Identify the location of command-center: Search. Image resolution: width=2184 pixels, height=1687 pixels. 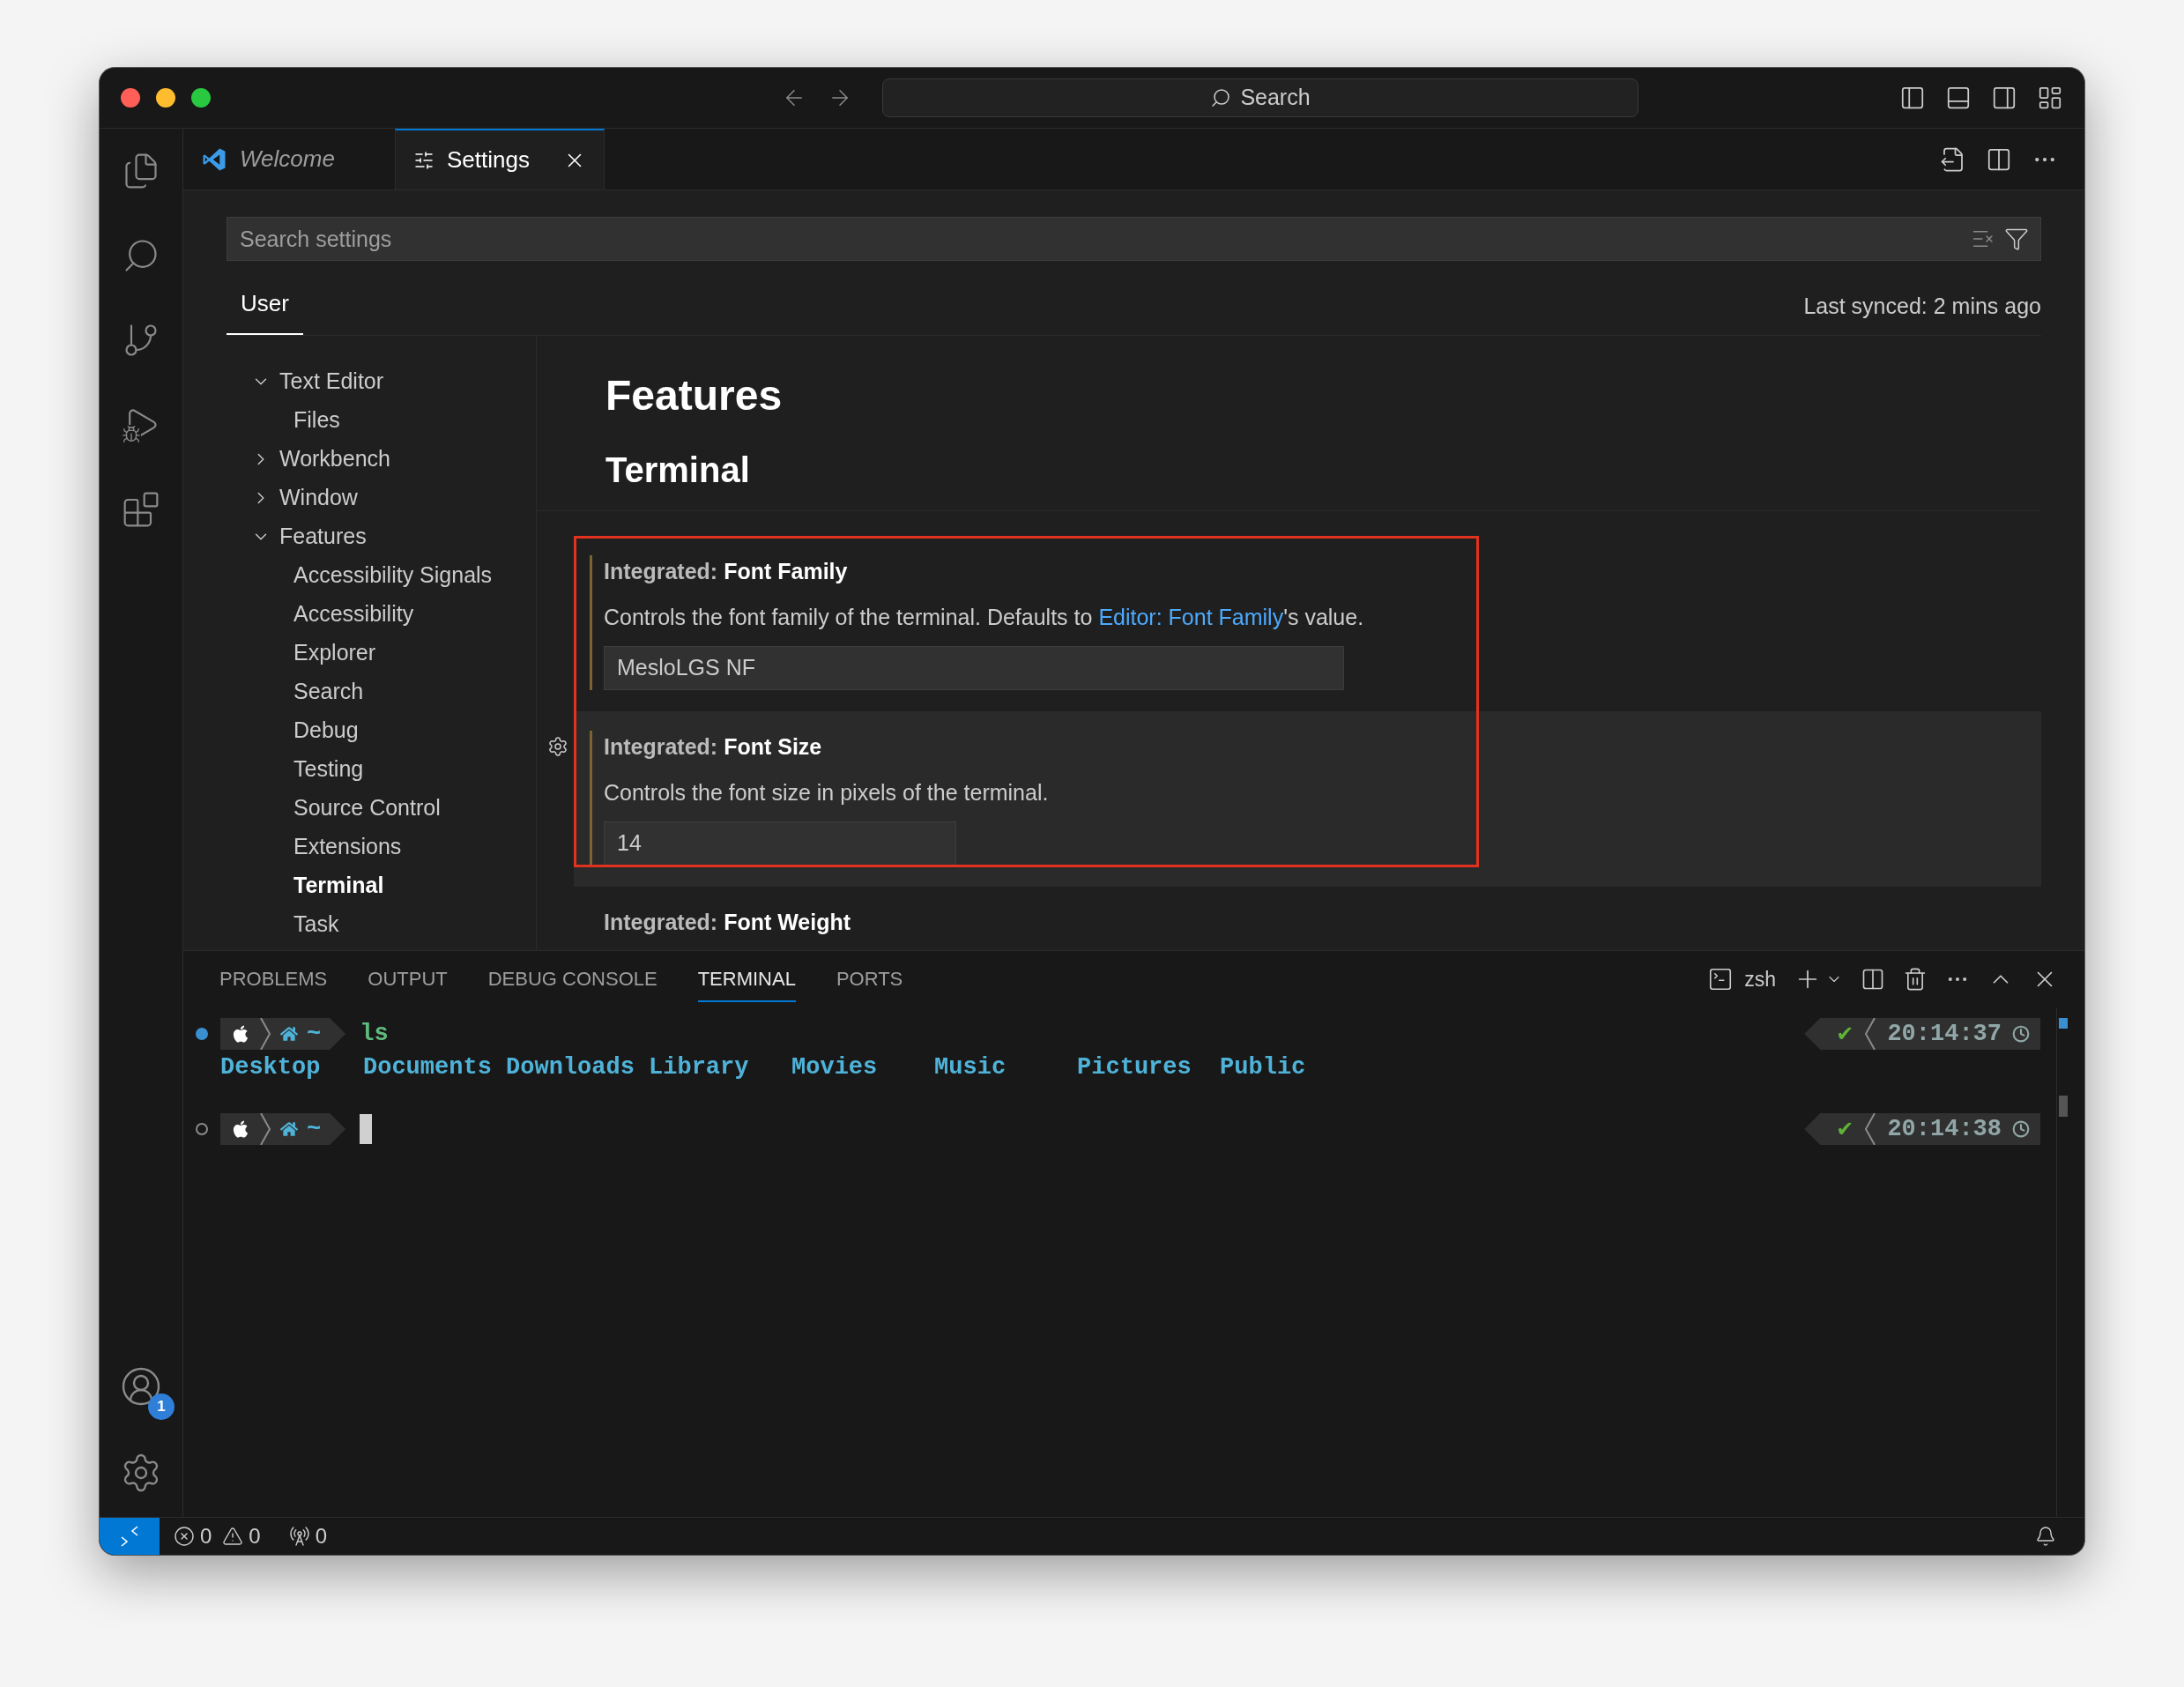
(1260, 97).